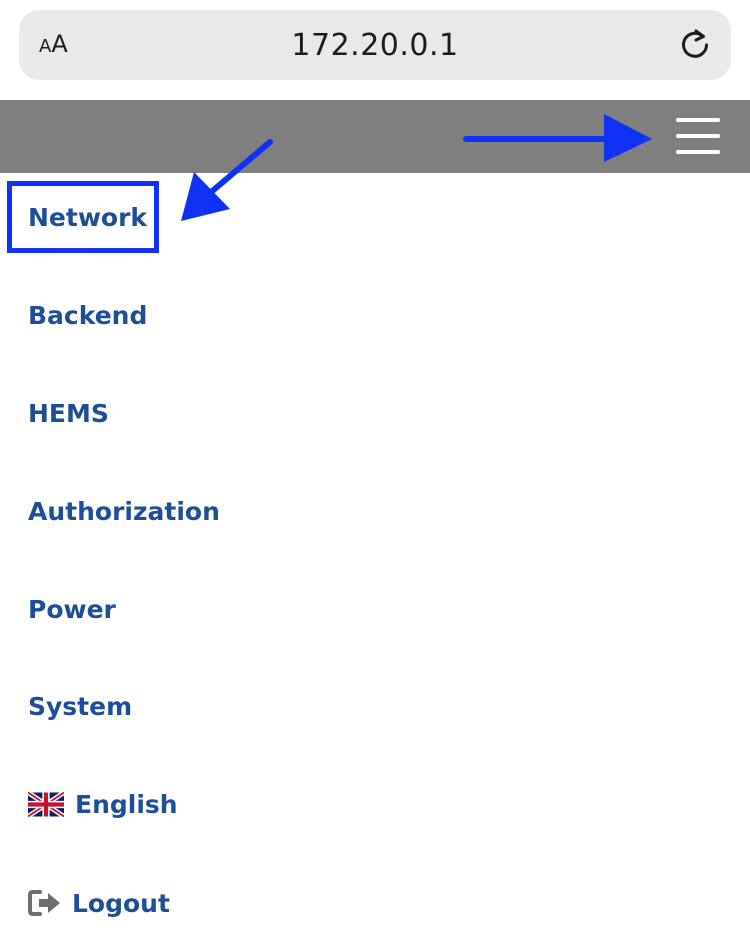  What do you see at coordinates (695, 45) in the screenshot?
I see `reload-icon` at bounding box center [695, 45].